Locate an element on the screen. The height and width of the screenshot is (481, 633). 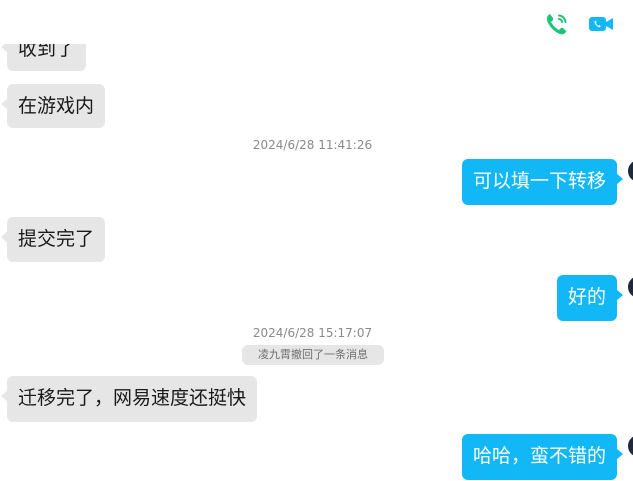
voice-call-icon is located at coordinates (556, 24).